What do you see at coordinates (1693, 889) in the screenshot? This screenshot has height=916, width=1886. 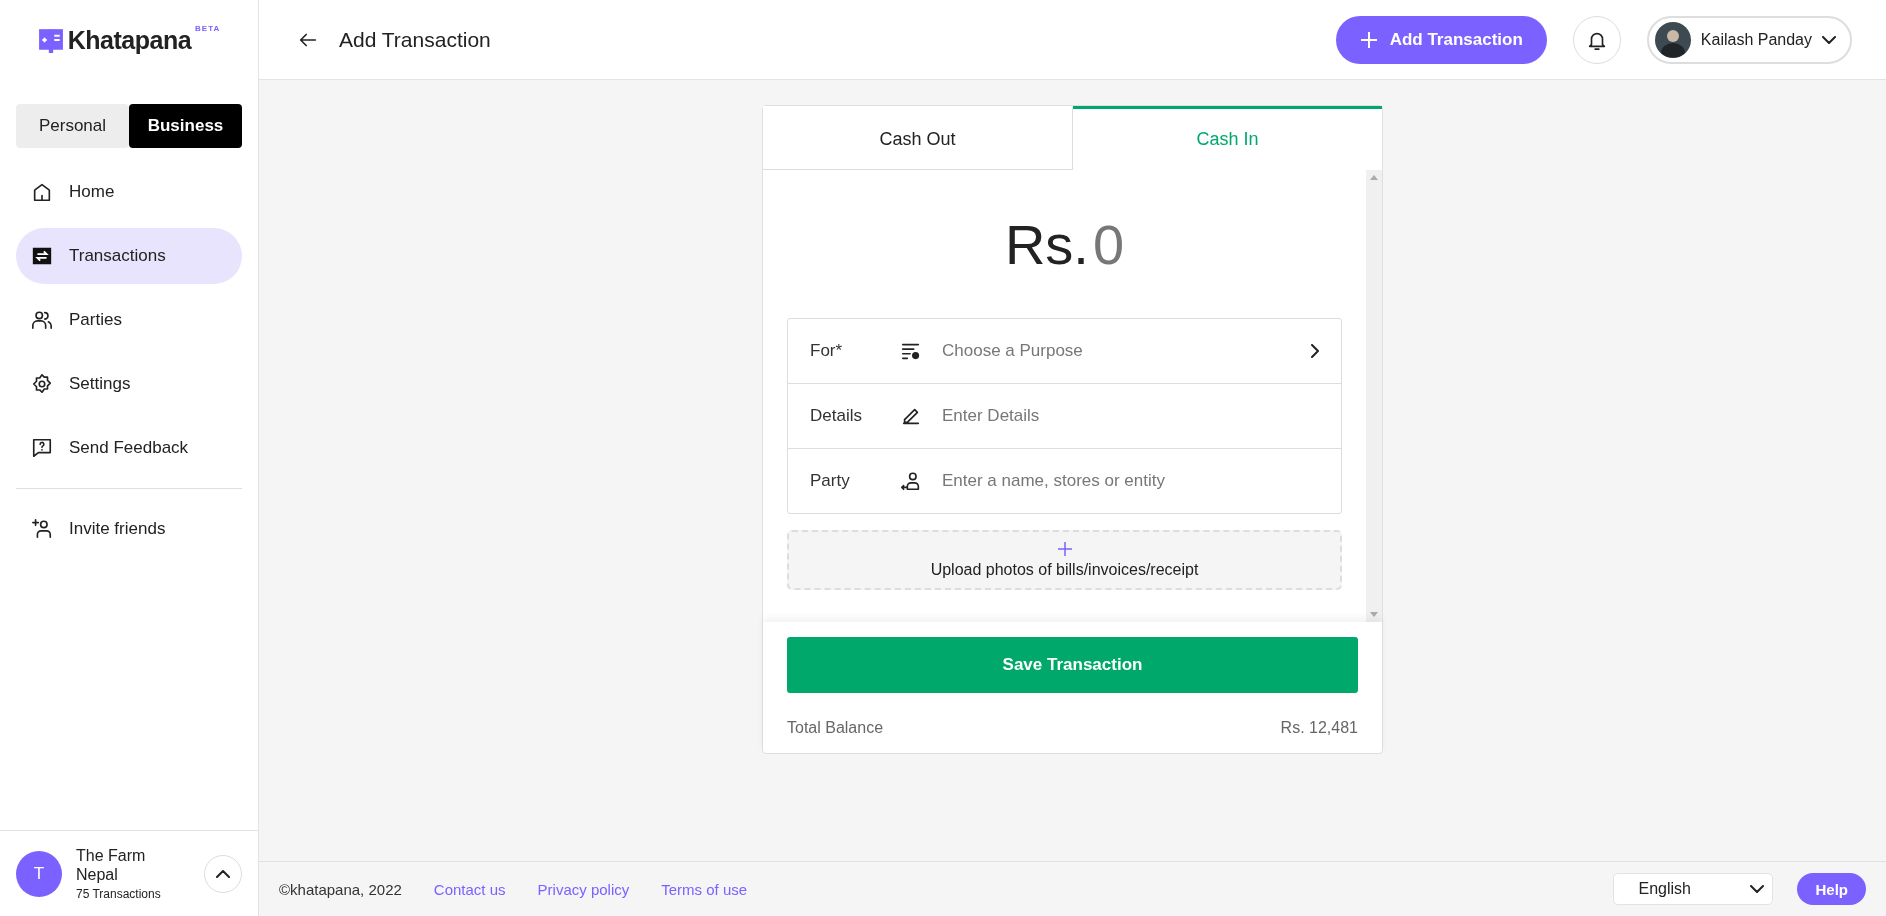 I see `language-select: English` at bounding box center [1693, 889].